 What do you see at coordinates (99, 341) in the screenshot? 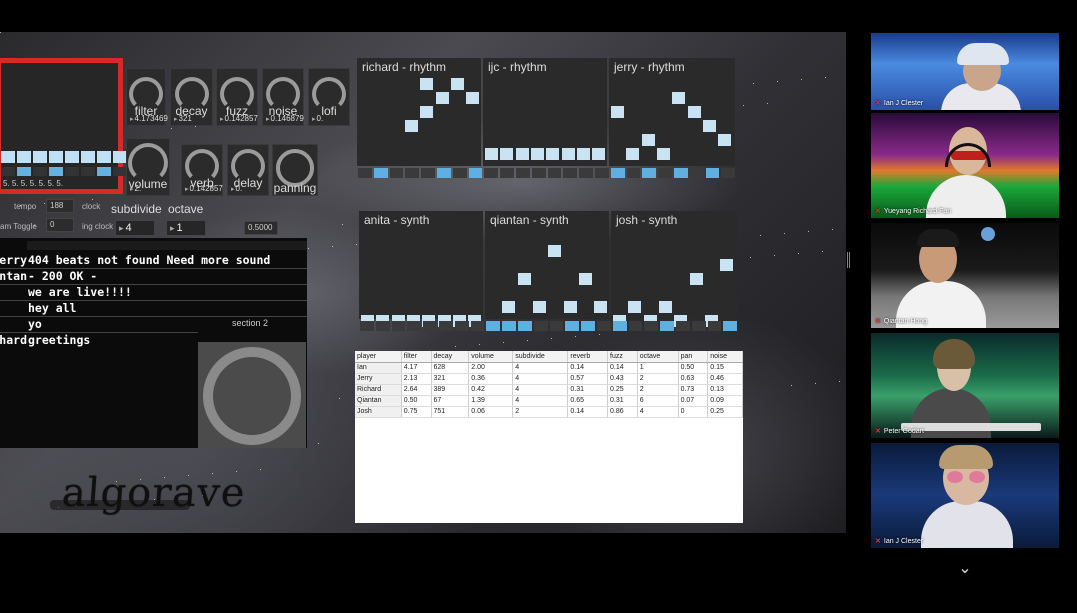
I see `chat-message: Richard greetings` at bounding box center [99, 341].